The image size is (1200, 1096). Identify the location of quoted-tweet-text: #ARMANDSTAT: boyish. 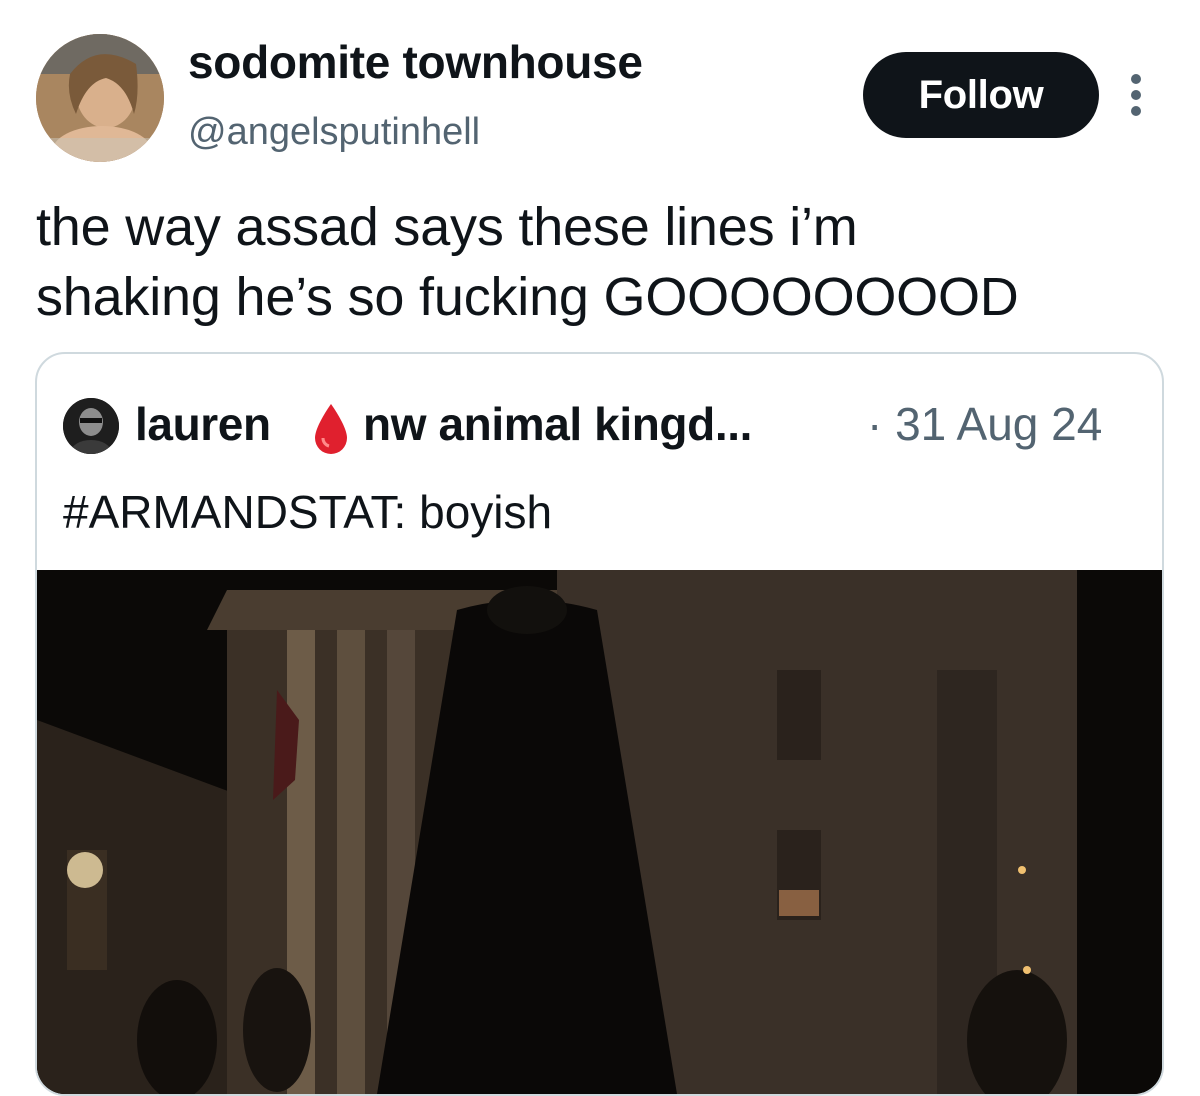
(308, 512).